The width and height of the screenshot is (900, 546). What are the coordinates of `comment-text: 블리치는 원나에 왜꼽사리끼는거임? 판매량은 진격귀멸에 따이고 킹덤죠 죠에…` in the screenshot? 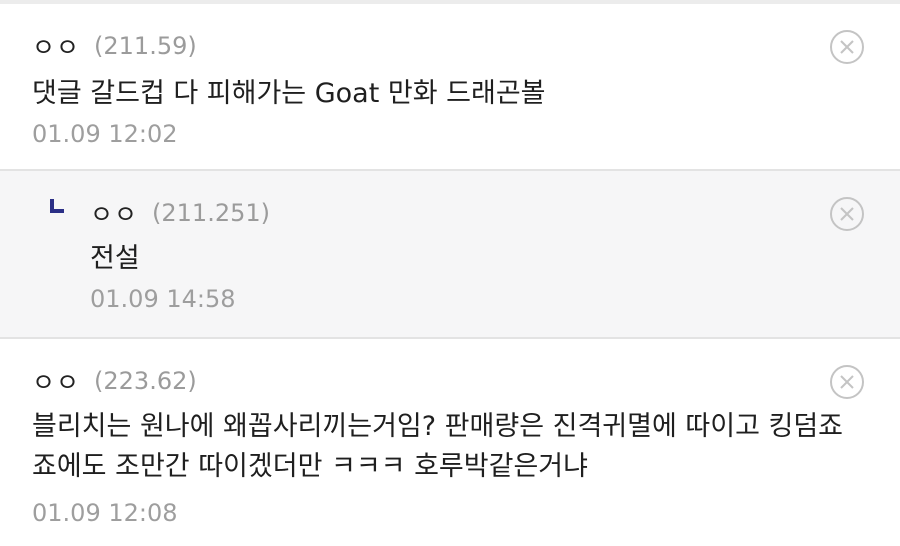 It's located at (437, 447).